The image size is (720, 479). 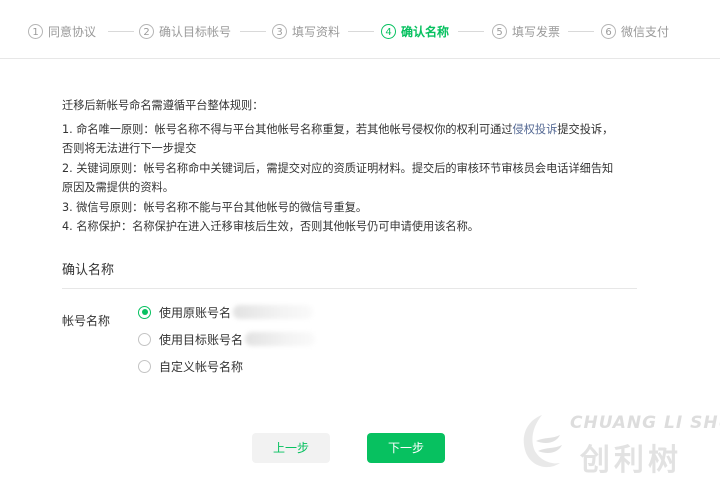 What do you see at coordinates (146, 31) in the screenshot?
I see `step-number: 2` at bounding box center [146, 31].